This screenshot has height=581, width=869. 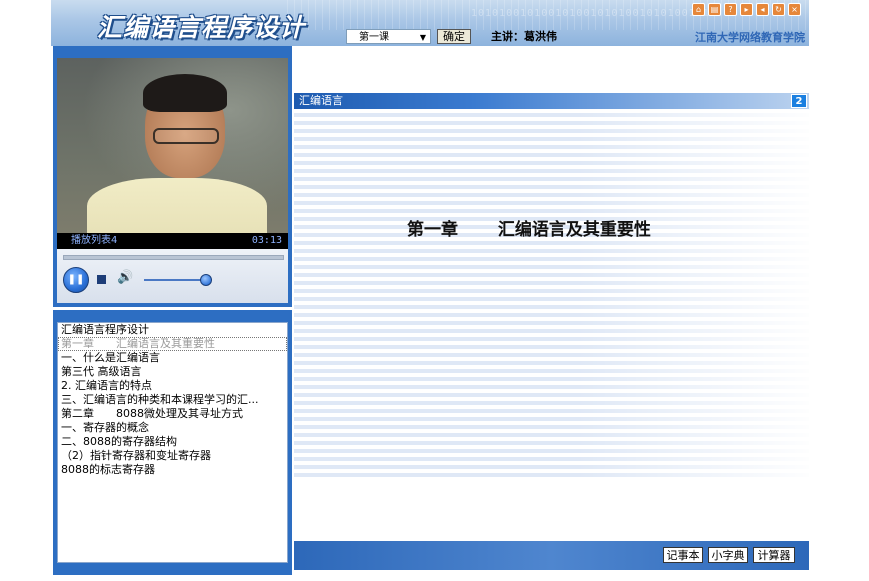 I want to click on stop-button, so click(x=101, y=279).